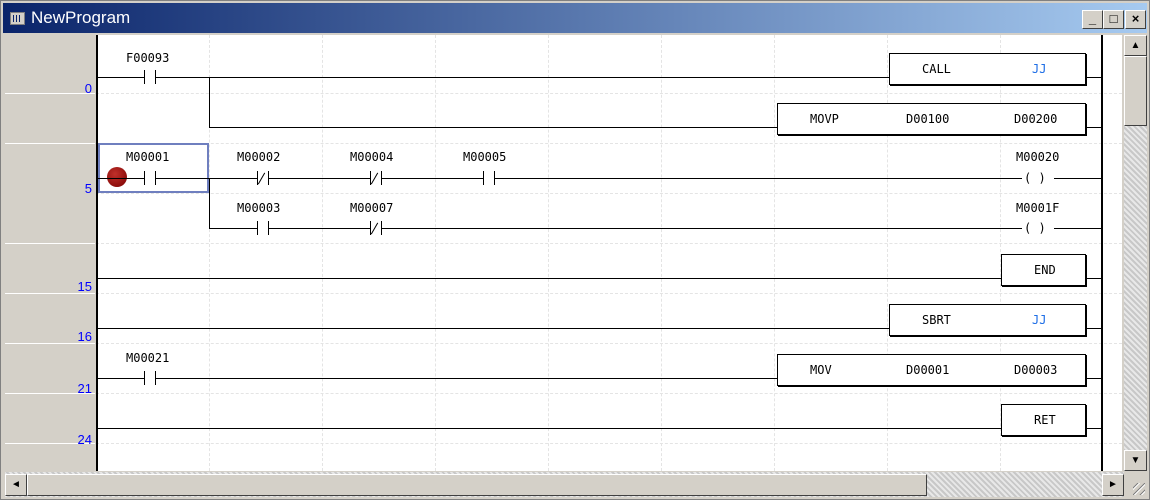  Describe the element at coordinates (987, 69) in the screenshot. I see `function-block-call: CALL JJ` at that location.